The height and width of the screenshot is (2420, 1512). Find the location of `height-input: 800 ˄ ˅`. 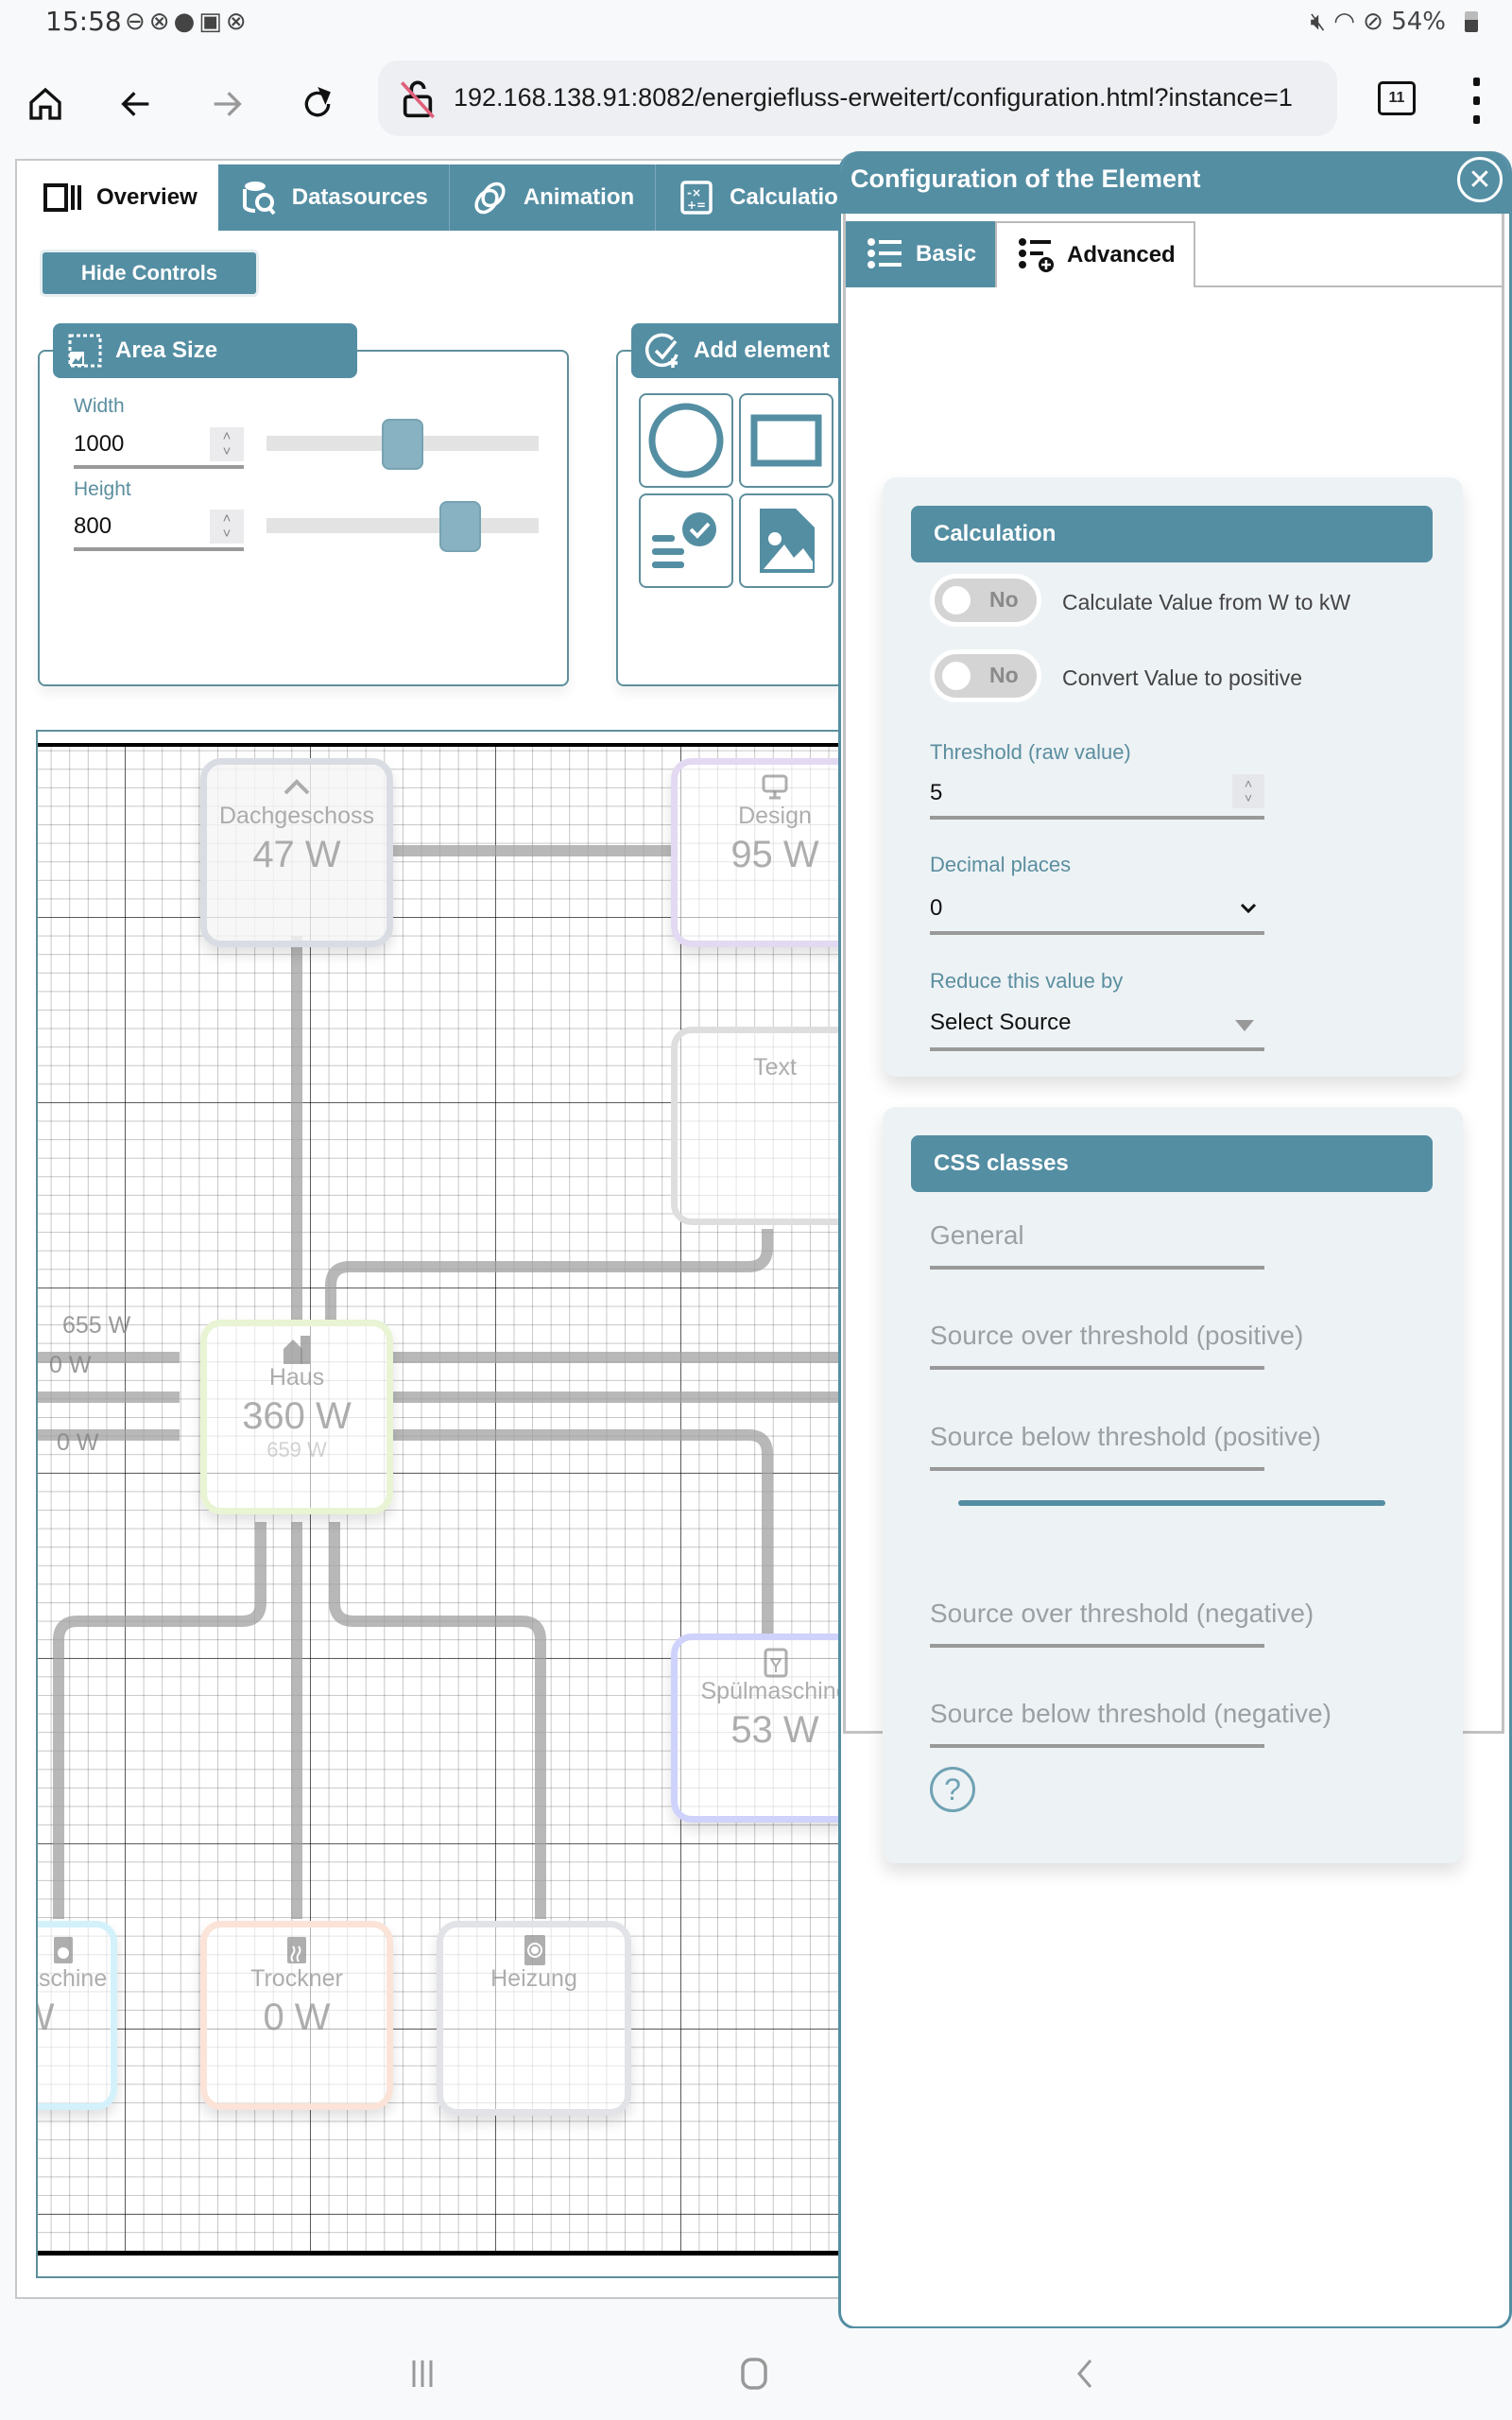

height-input: 800 ˄ ˅ is located at coordinates (159, 528).